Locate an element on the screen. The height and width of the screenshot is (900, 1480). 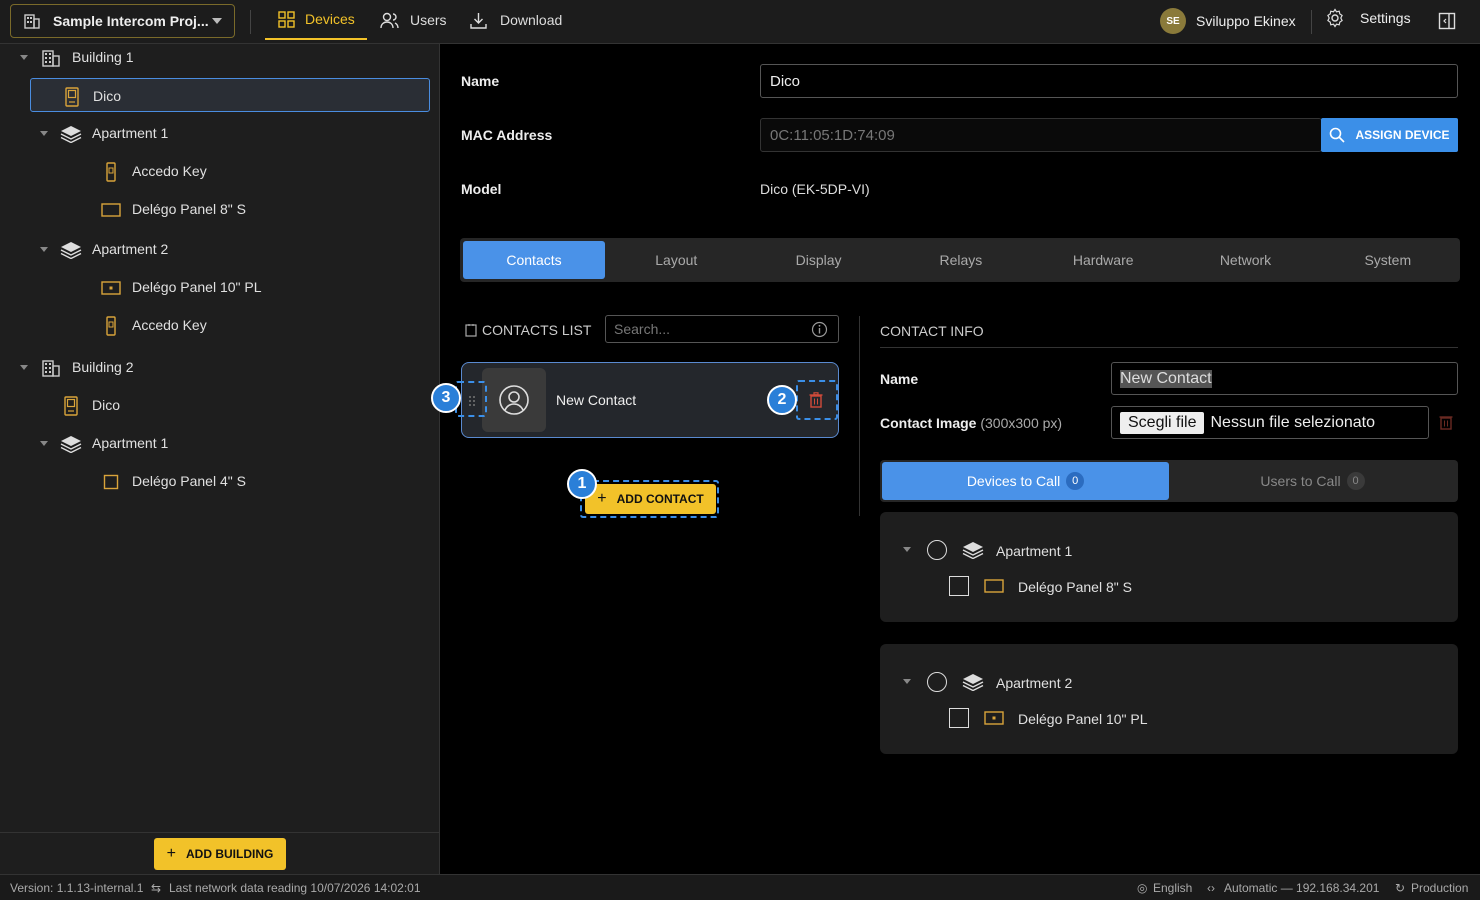
tree-item-label: Apartment 1 is located at coordinates (130, 133).